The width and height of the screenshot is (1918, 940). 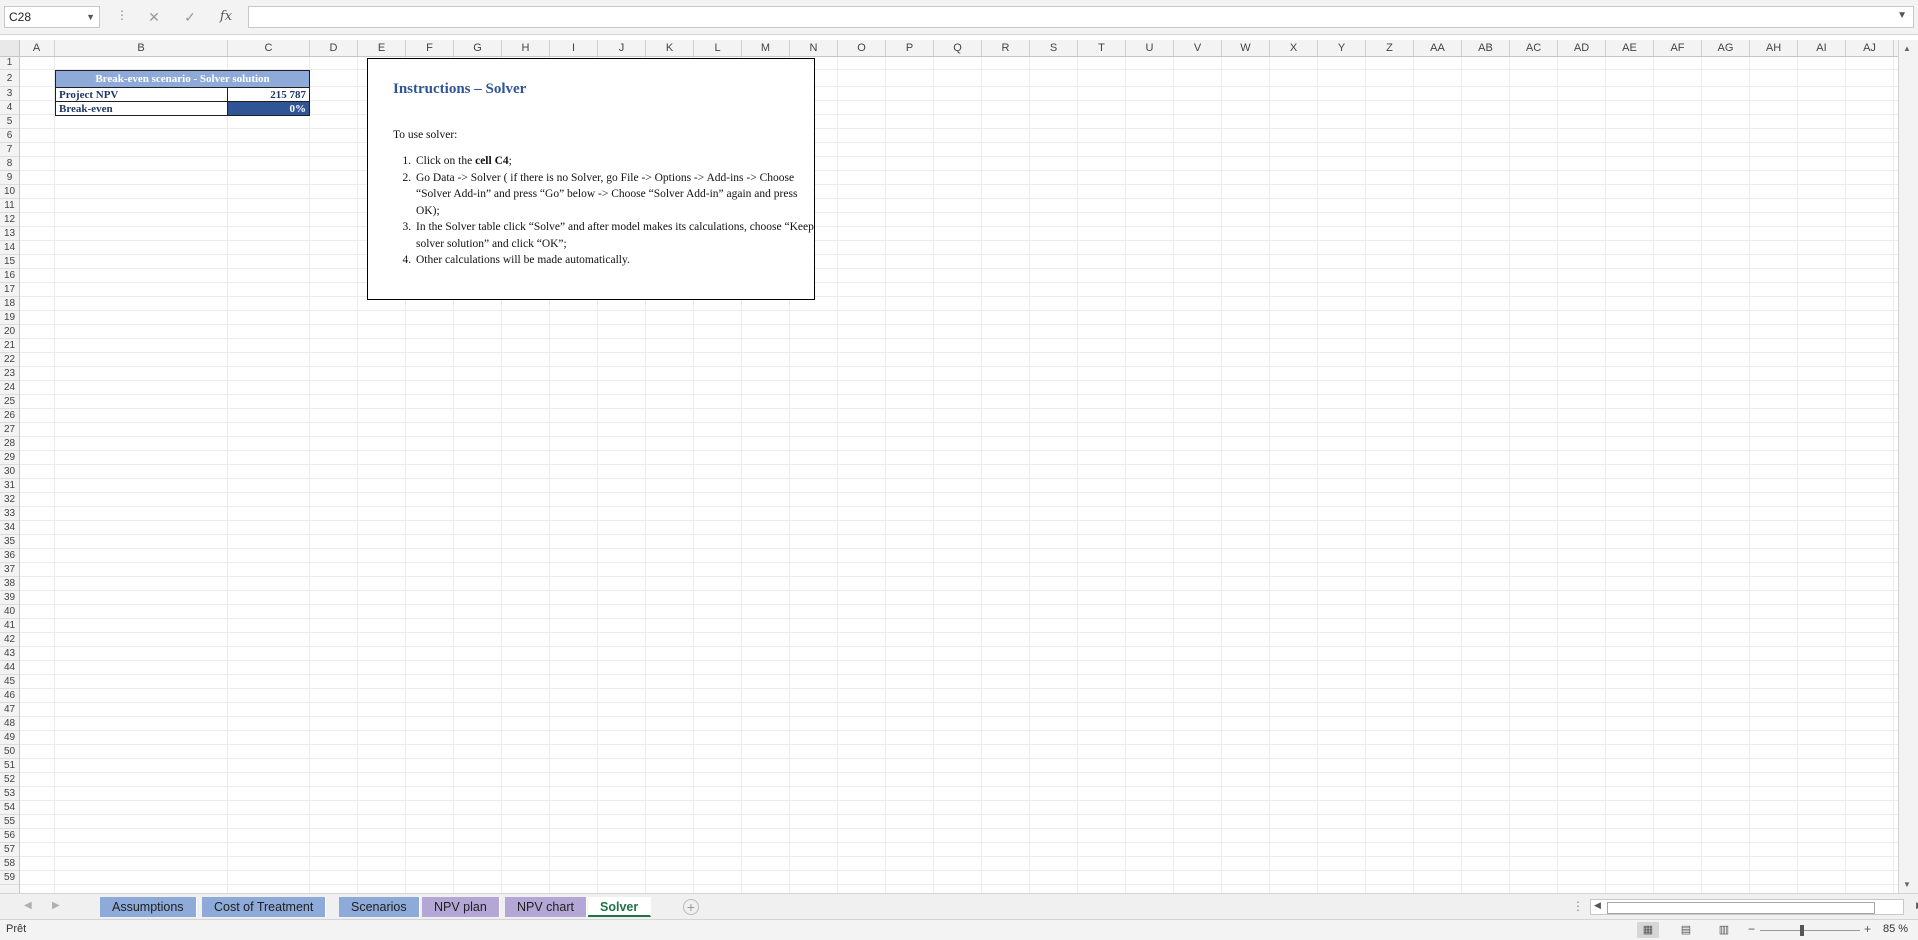 What do you see at coordinates (334, 48) in the screenshot?
I see `column-header: D` at bounding box center [334, 48].